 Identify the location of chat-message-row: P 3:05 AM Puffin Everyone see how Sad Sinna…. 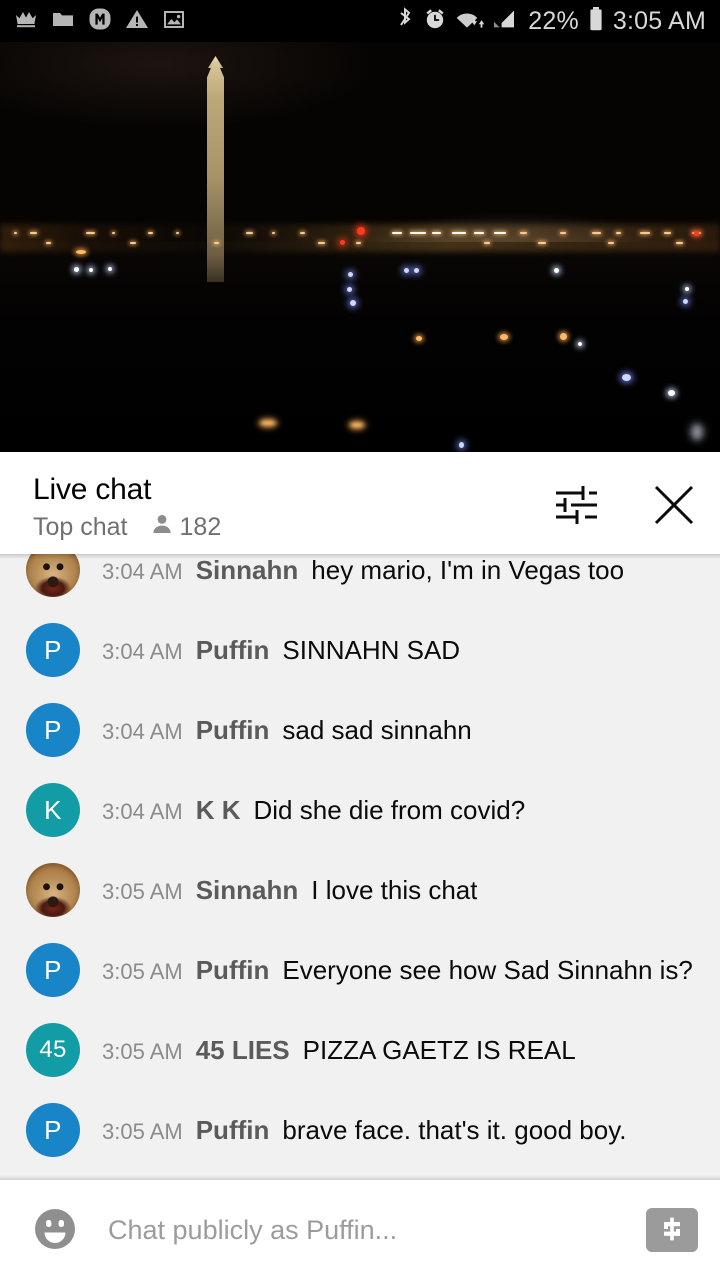
(360, 970).